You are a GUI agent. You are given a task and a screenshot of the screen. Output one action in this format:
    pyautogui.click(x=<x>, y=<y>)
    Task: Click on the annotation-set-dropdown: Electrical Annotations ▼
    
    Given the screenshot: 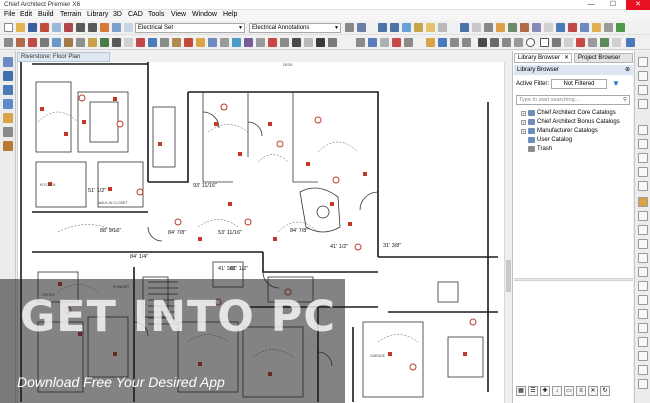 What is the action you would take?
    pyautogui.click(x=295, y=28)
    